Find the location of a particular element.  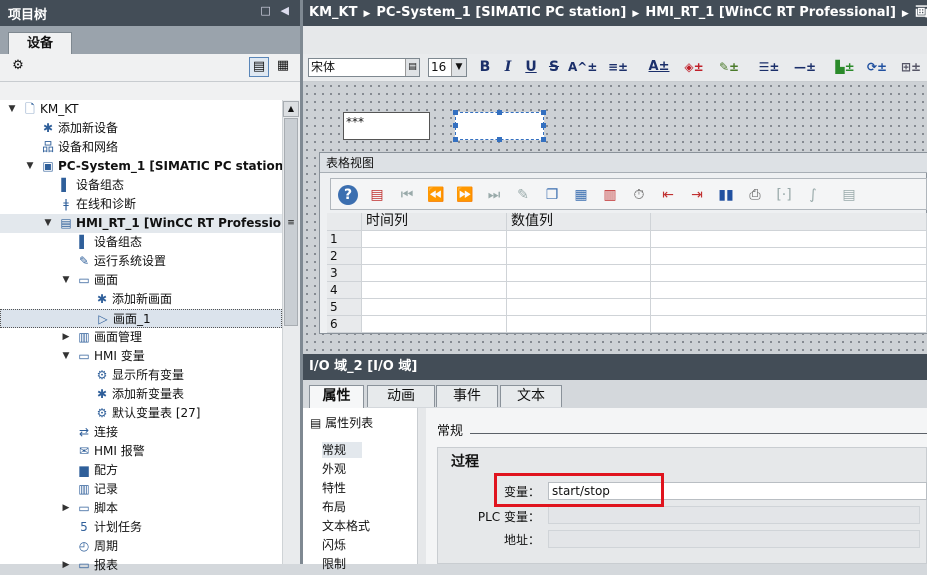

expand-right-icon: ▶ is located at coordinates (66, 565).